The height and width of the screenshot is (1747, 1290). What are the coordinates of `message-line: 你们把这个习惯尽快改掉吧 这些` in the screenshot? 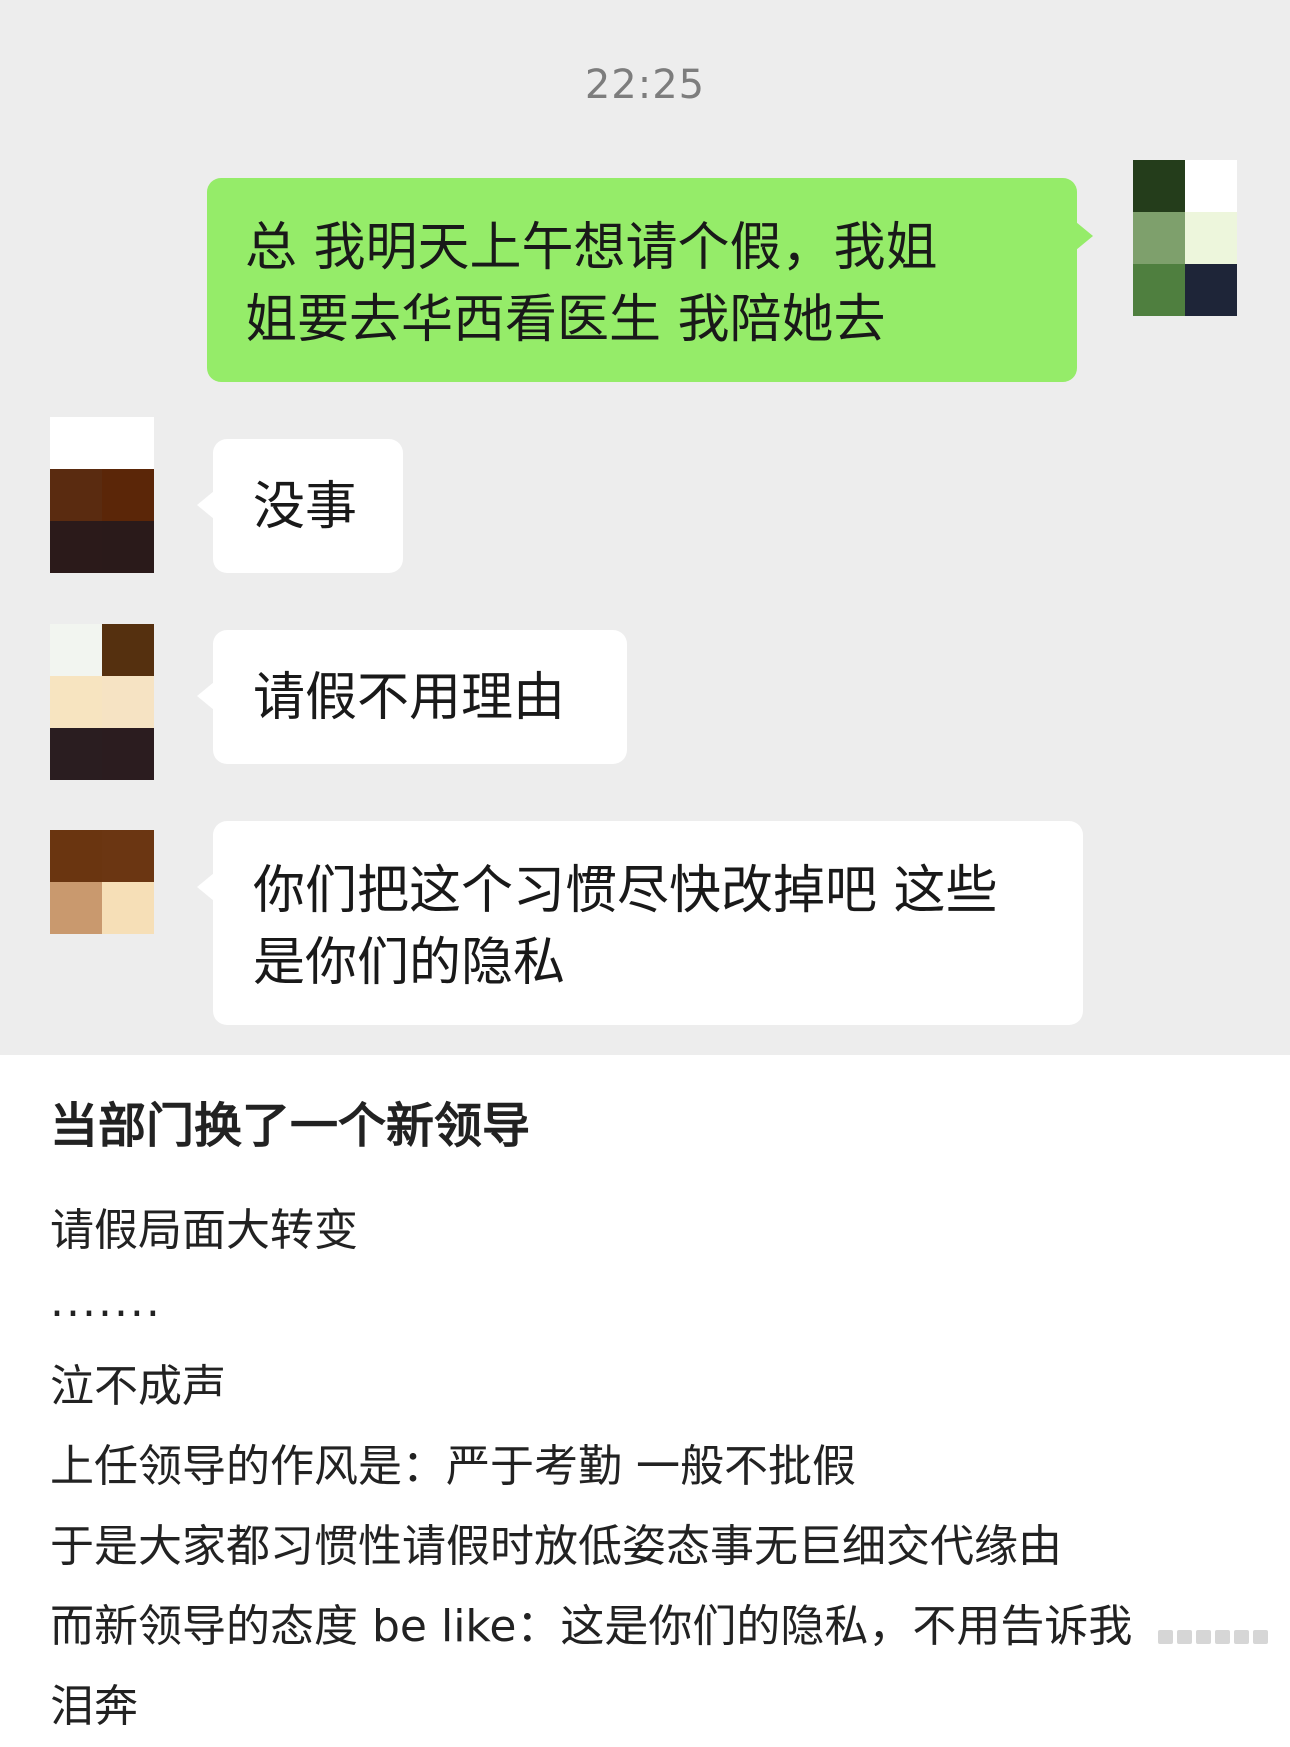 It's located at (625, 891).